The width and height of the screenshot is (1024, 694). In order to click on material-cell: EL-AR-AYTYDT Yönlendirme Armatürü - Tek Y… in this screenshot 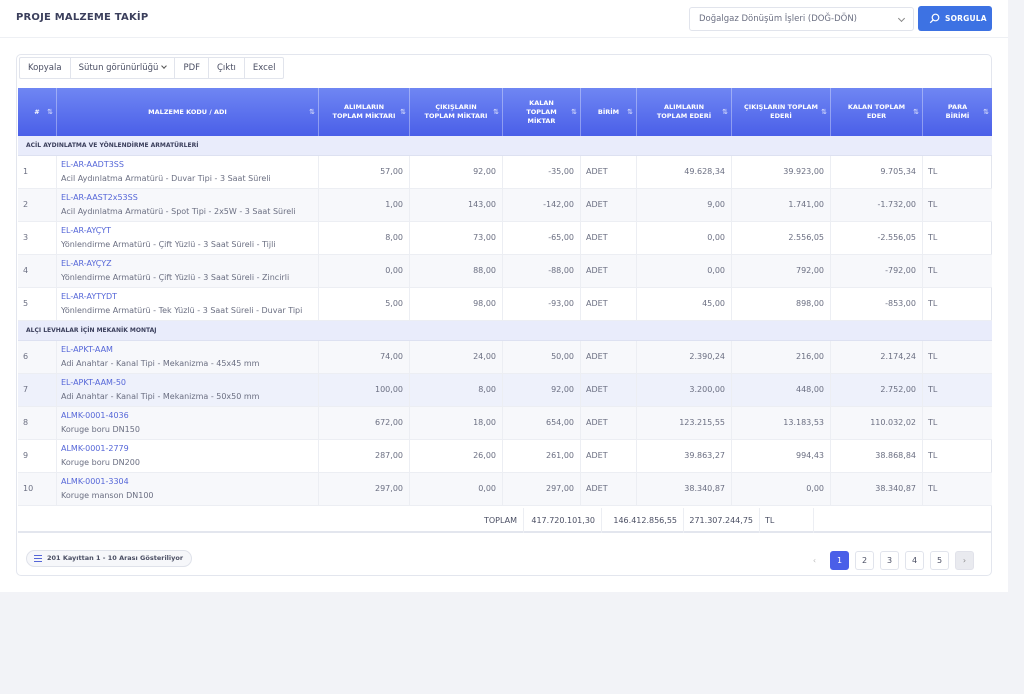, I will do `click(188, 304)`.